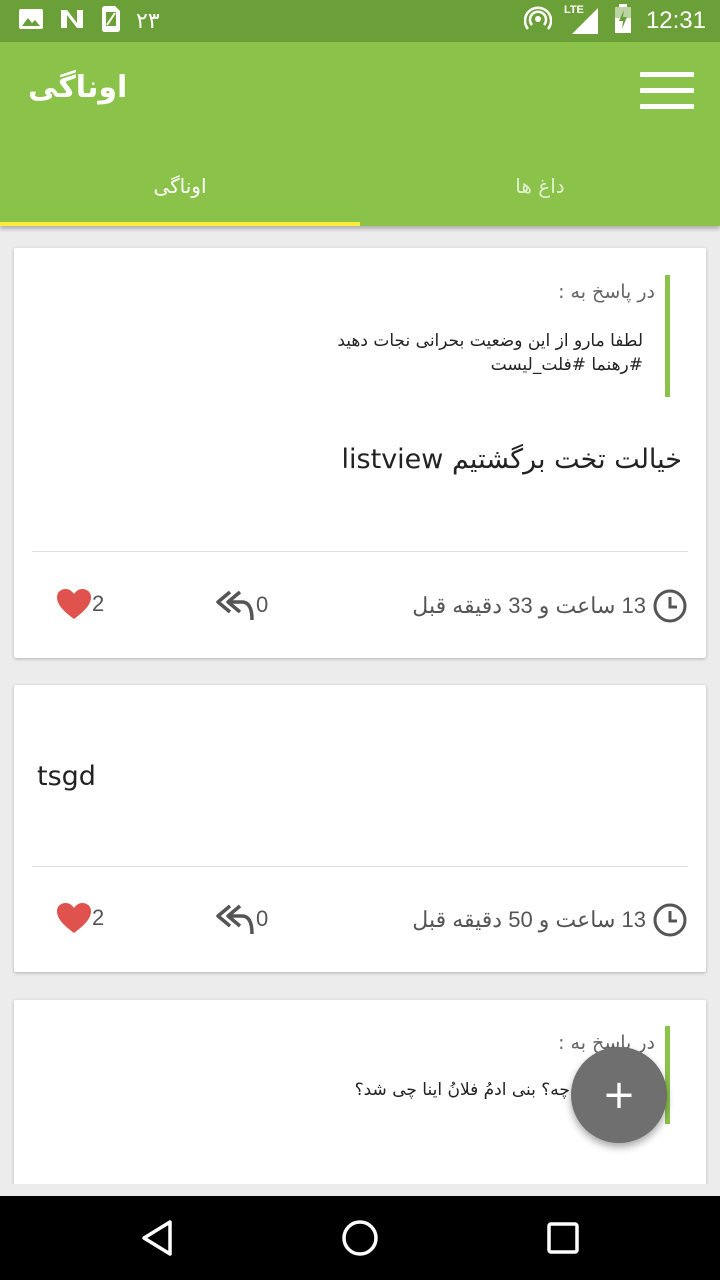 The height and width of the screenshot is (1280, 720). I want to click on menu-icon, so click(667, 91).